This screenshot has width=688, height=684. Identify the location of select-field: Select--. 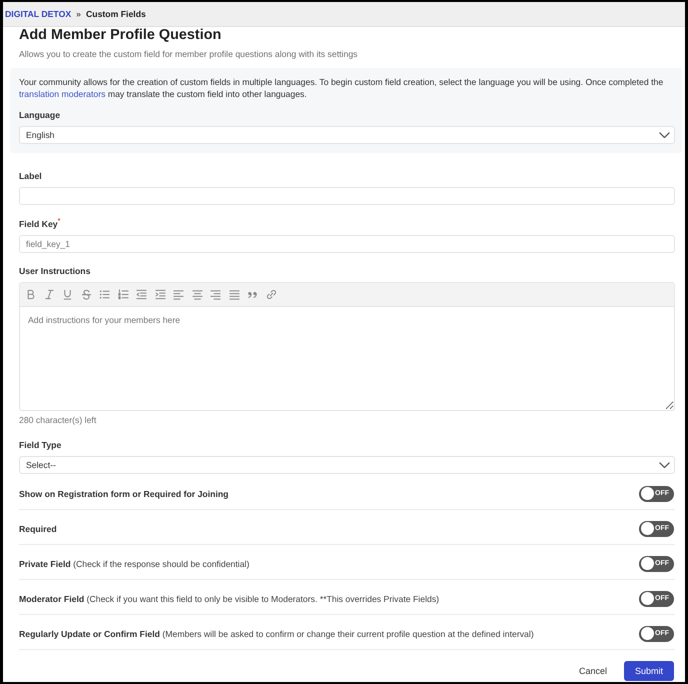
(347, 465).